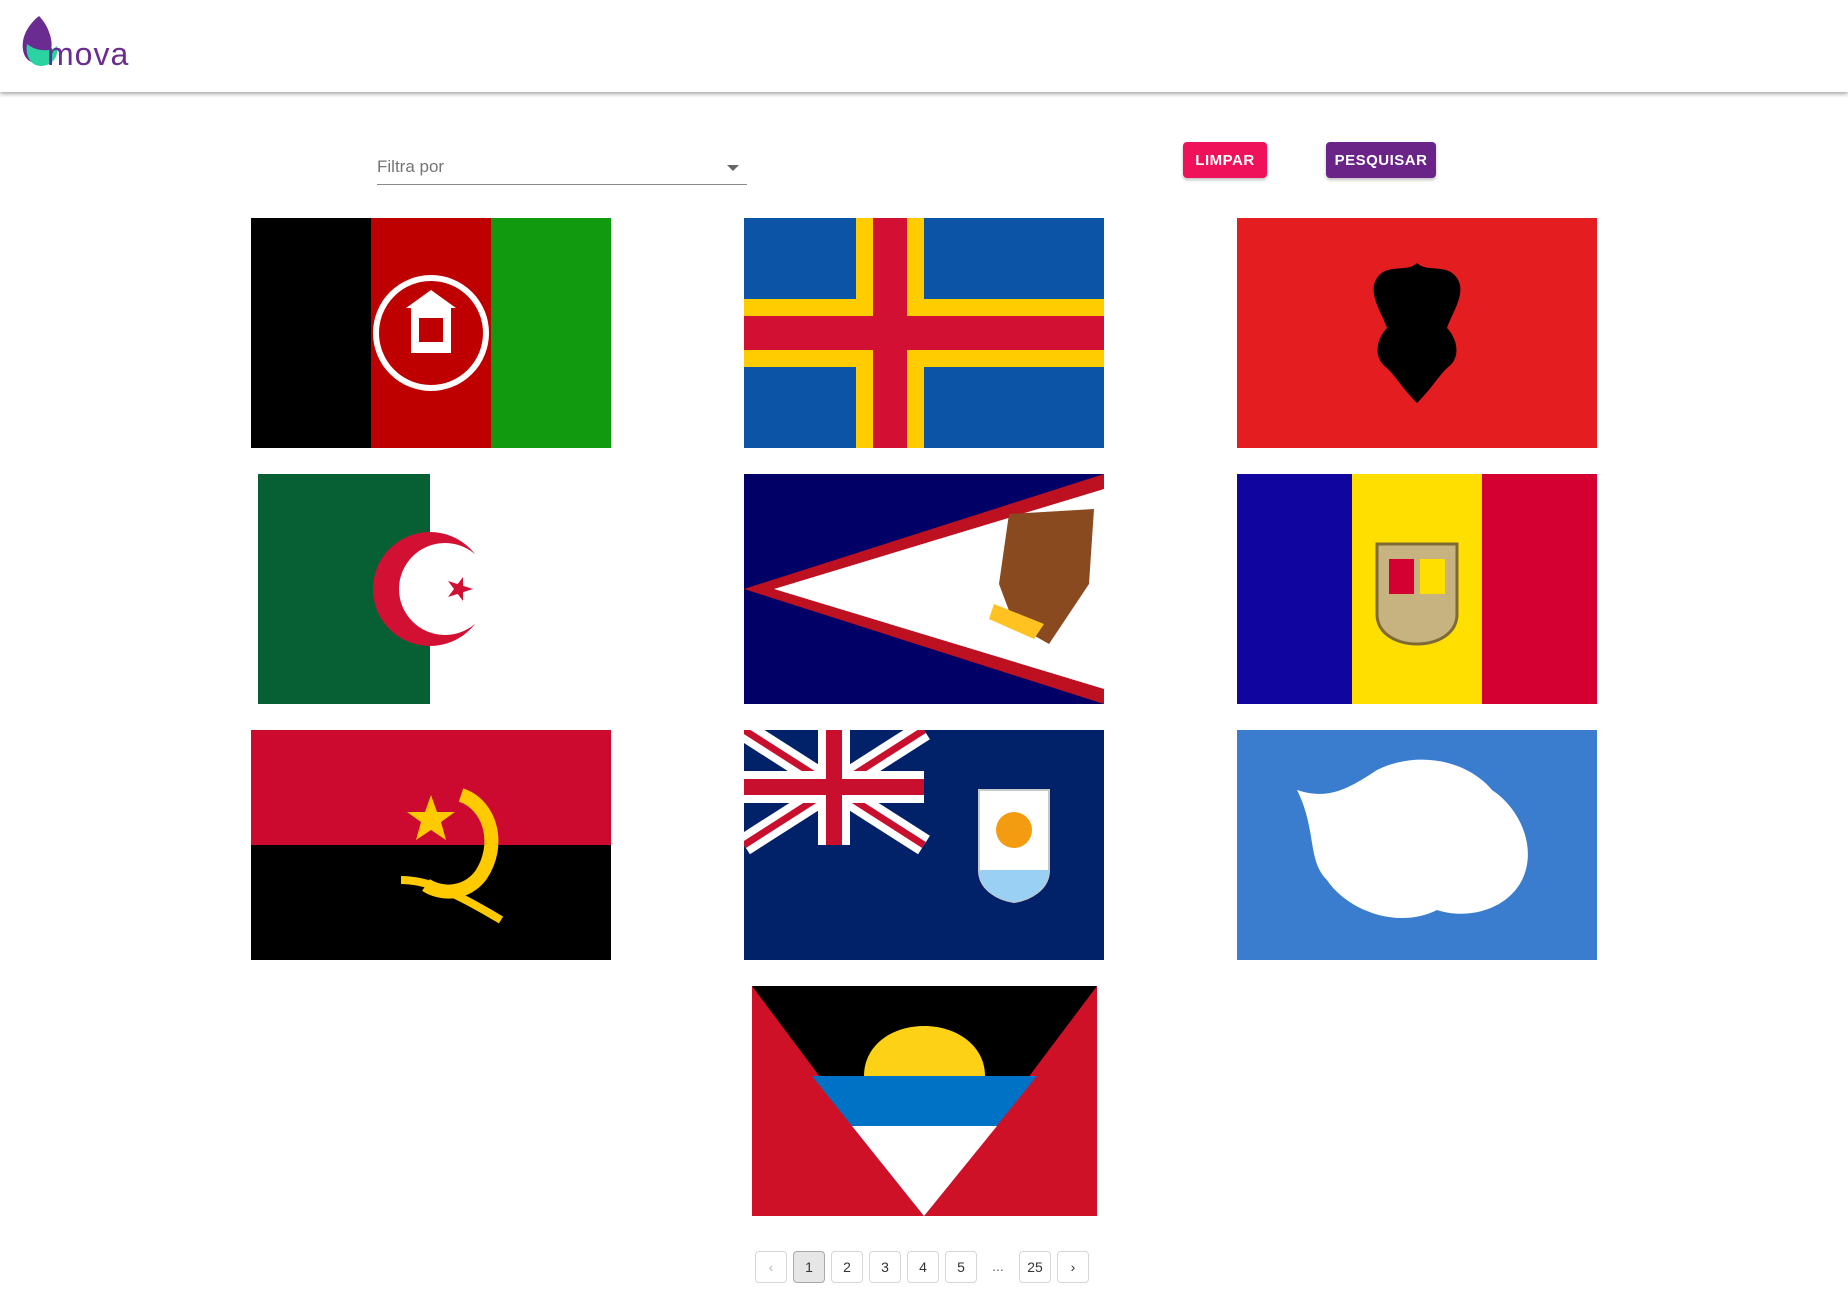 The height and width of the screenshot is (1304, 1848). What do you see at coordinates (1225, 160) in the screenshot?
I see `clear-button: LIMPAR` at bounding box center [1225, 160].